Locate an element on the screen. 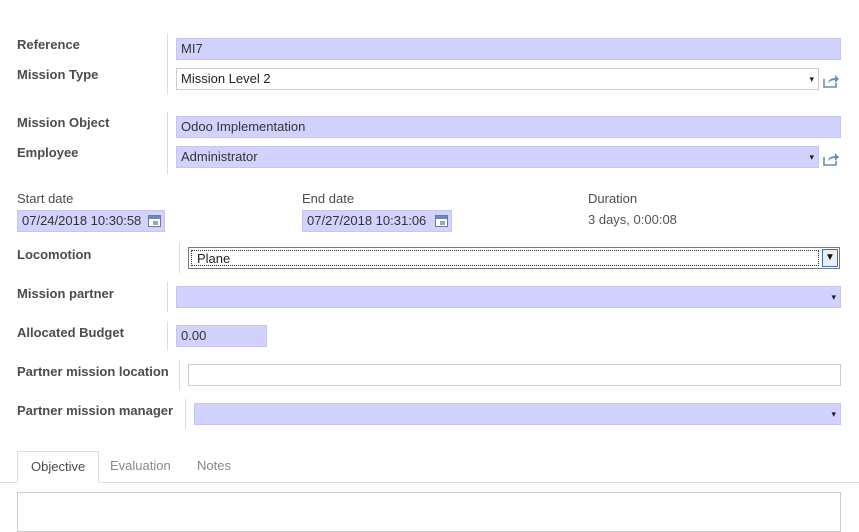  mission-partner-select: ▾ is located at coordinates (508, 297).